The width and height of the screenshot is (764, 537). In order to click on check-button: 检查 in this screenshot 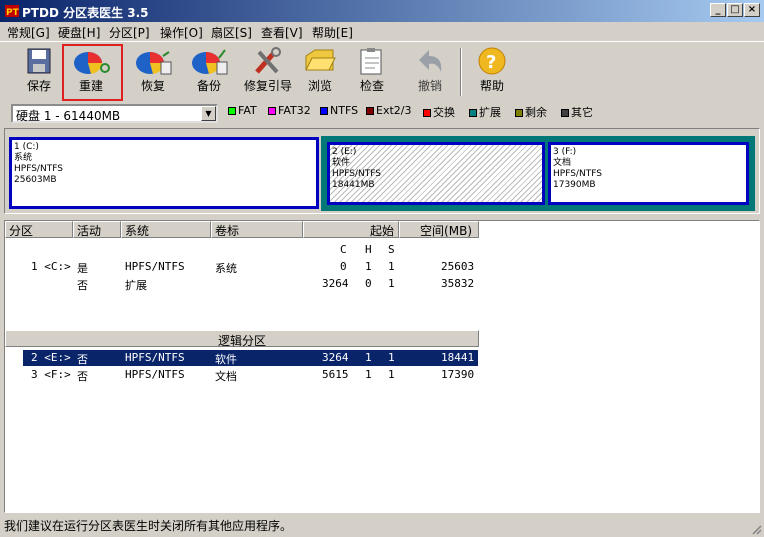, I will do `click(372, 74)`.